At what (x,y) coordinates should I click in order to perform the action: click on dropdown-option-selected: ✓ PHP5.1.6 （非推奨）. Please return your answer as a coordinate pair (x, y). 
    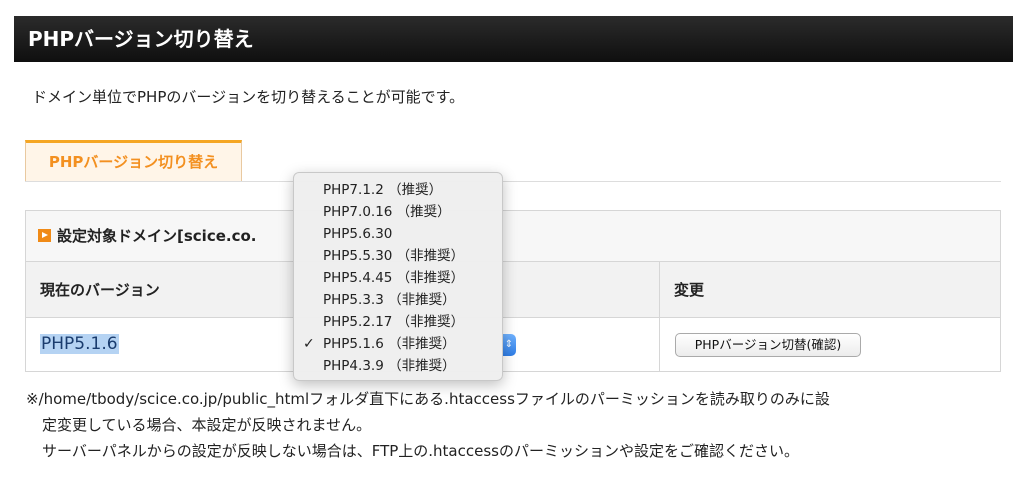
    Looking at the image, I should click on (398, 344).